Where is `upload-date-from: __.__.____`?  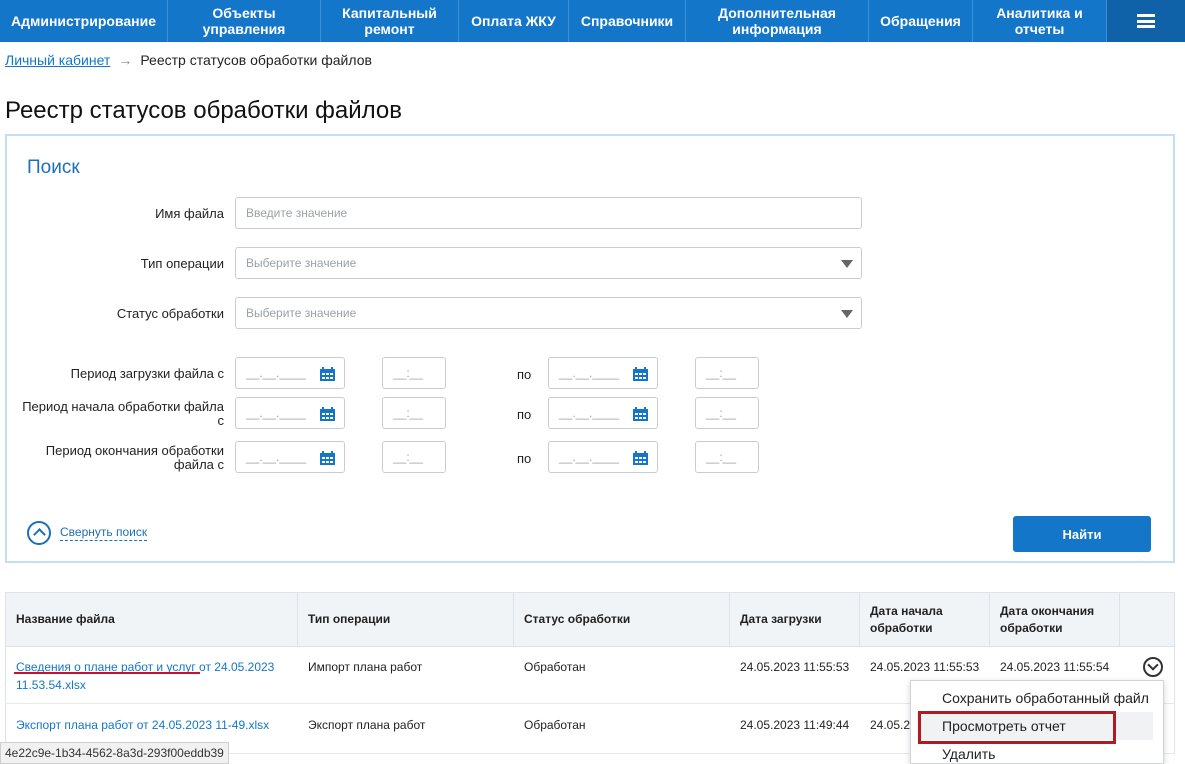 upload-date-from: __.__.____ is located at coordinates (290, 373).